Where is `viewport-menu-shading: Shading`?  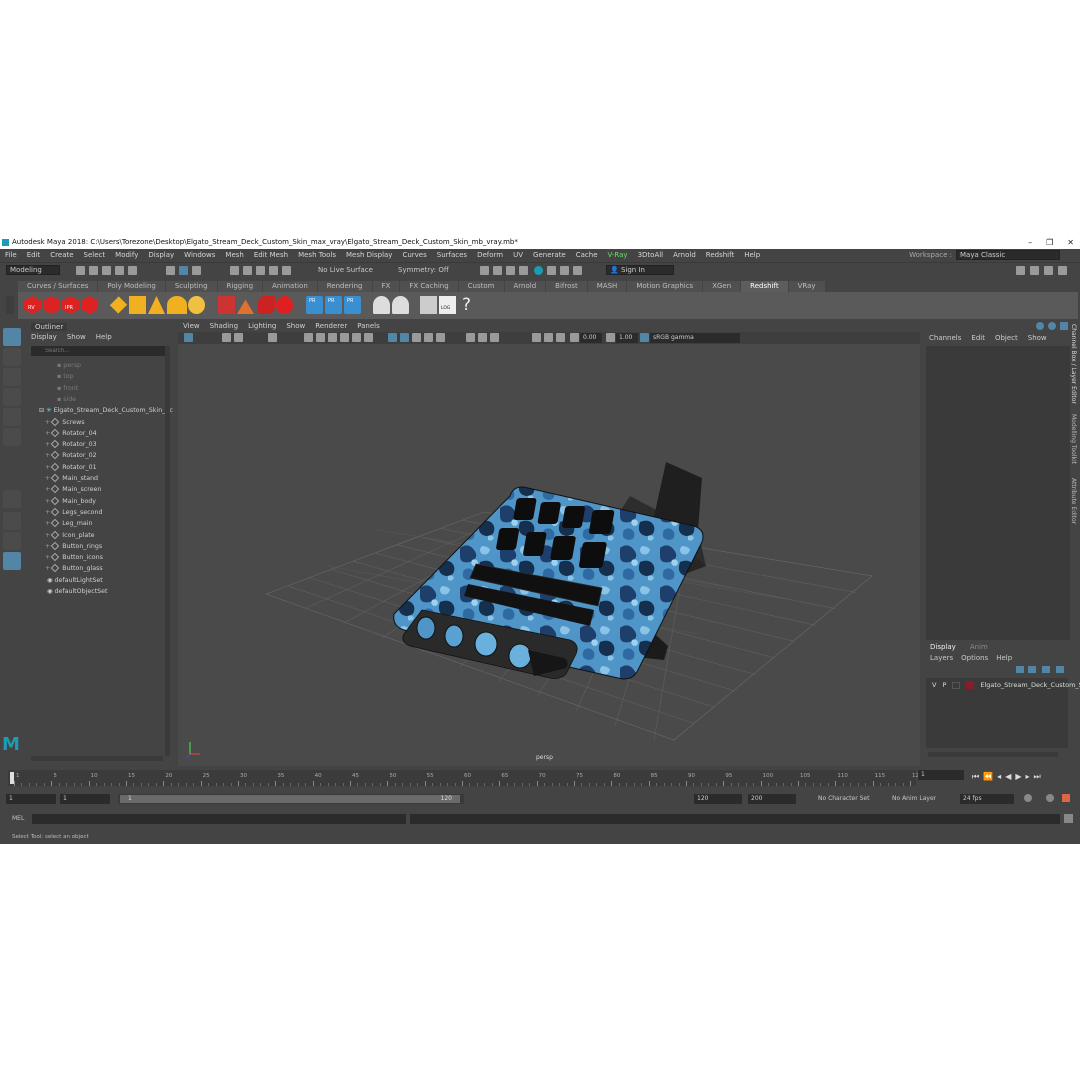 viewport-menu-shading: Shading is located at coordinates (224, 327).